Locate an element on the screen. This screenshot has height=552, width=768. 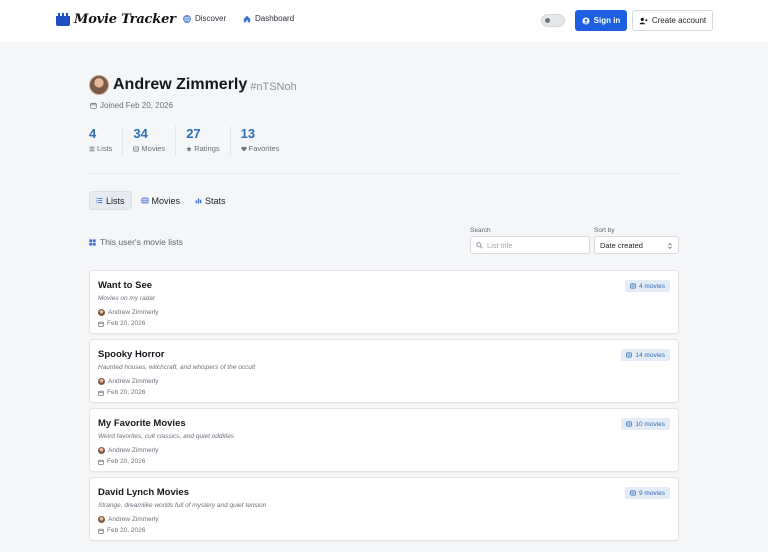
create-account-button: Create account is located at coordinates (672, 20).